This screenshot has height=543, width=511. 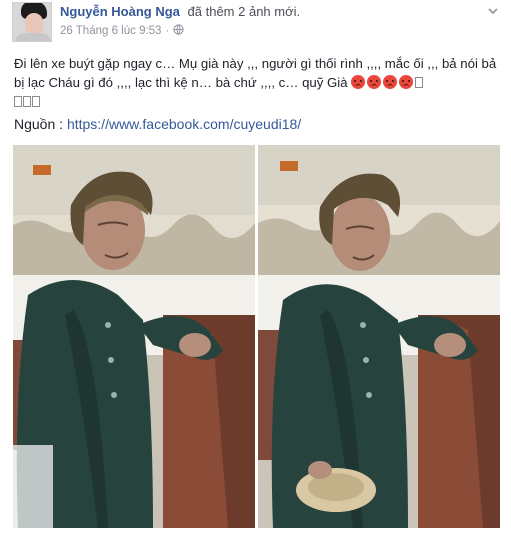 I want to click on author-name: Nguyễn Hoàng Nga, so click(x=120, y=11).